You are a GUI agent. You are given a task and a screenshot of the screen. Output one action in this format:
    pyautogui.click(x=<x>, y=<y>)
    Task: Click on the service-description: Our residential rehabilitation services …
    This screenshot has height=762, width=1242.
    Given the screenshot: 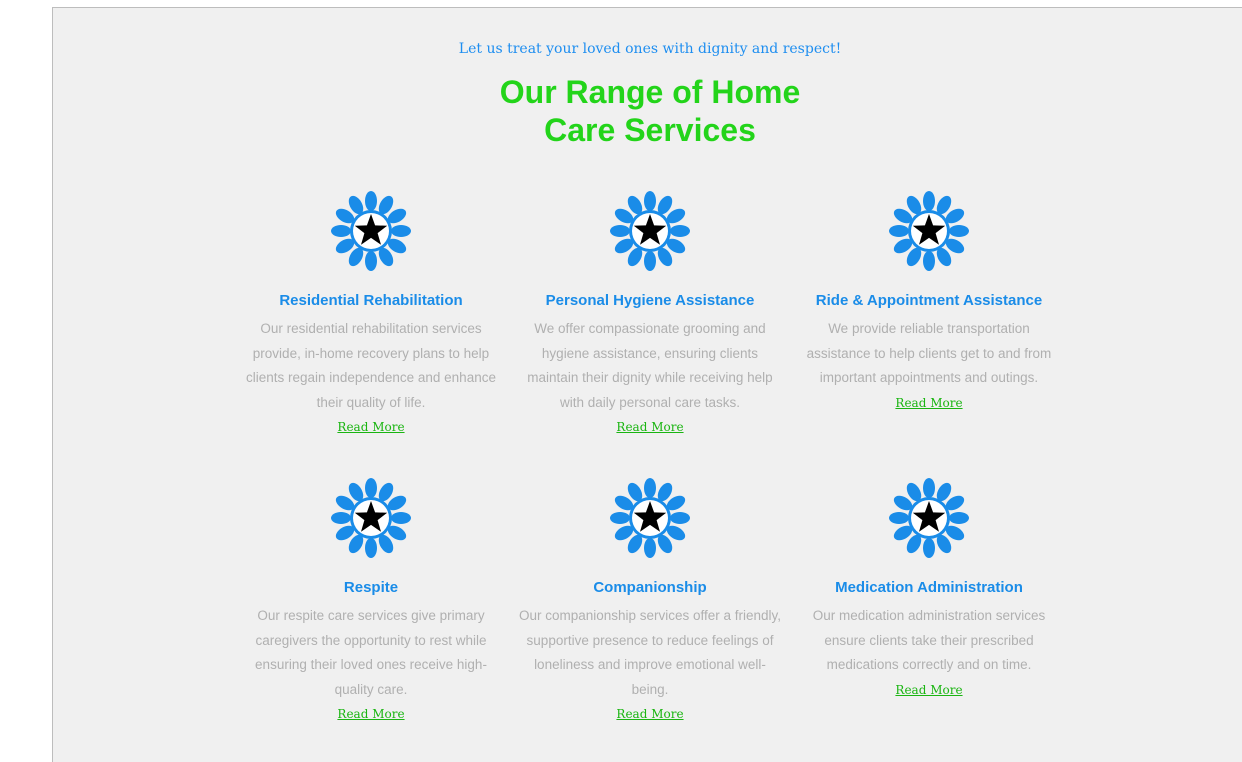 What is the action you would take?
    pyautogui.click(x=371, y=365)
    